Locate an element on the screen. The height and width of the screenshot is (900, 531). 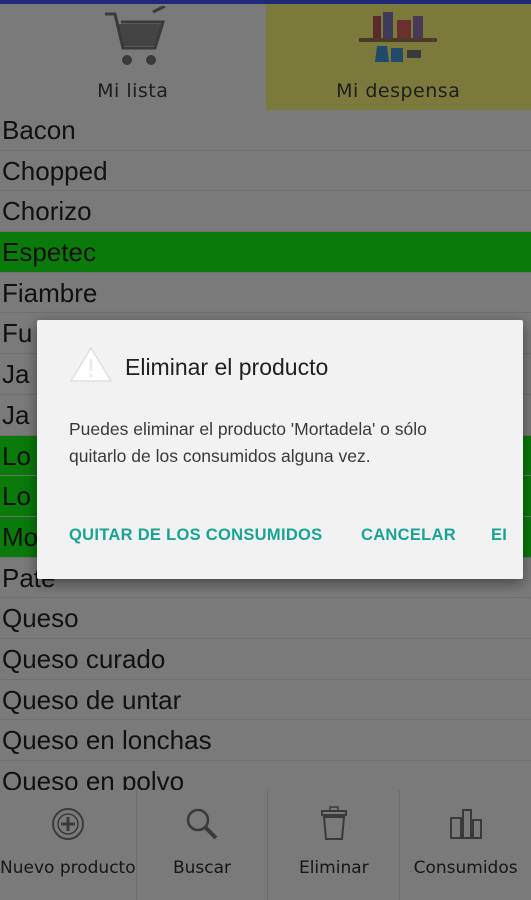
nav-label: Consumidos is located at coordinates (465, 868).